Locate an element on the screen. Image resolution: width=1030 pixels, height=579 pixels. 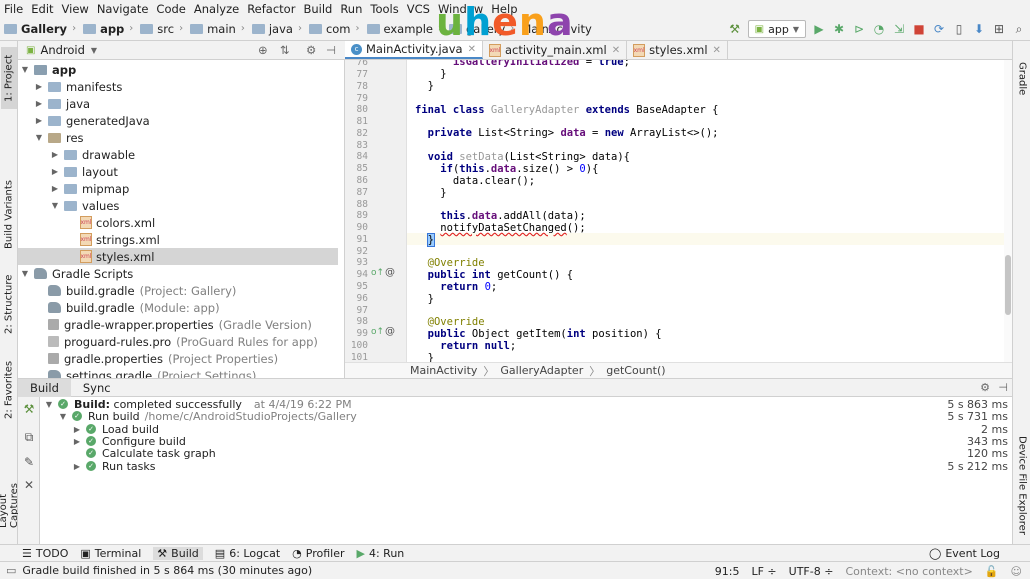
nav-crumb-main: main › is located at coordinates (220, 29).